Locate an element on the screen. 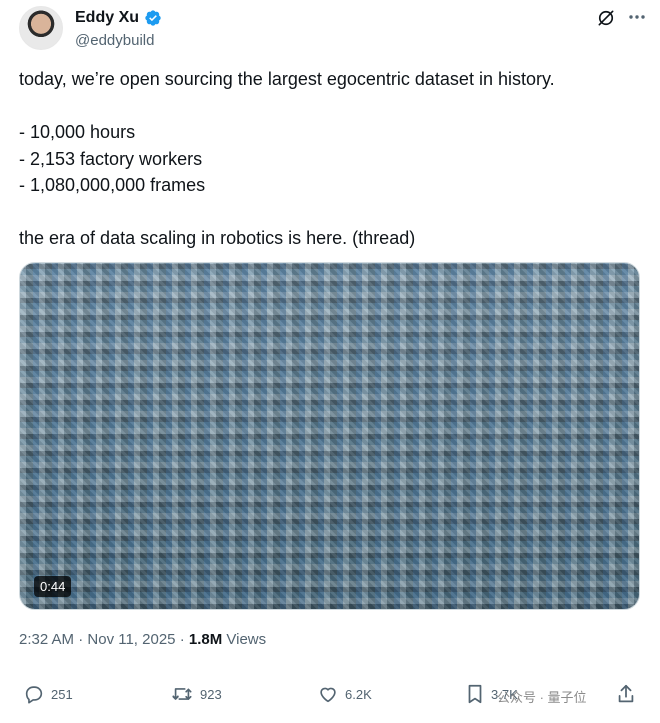  verified-icon is located at coordinates (153, 18).